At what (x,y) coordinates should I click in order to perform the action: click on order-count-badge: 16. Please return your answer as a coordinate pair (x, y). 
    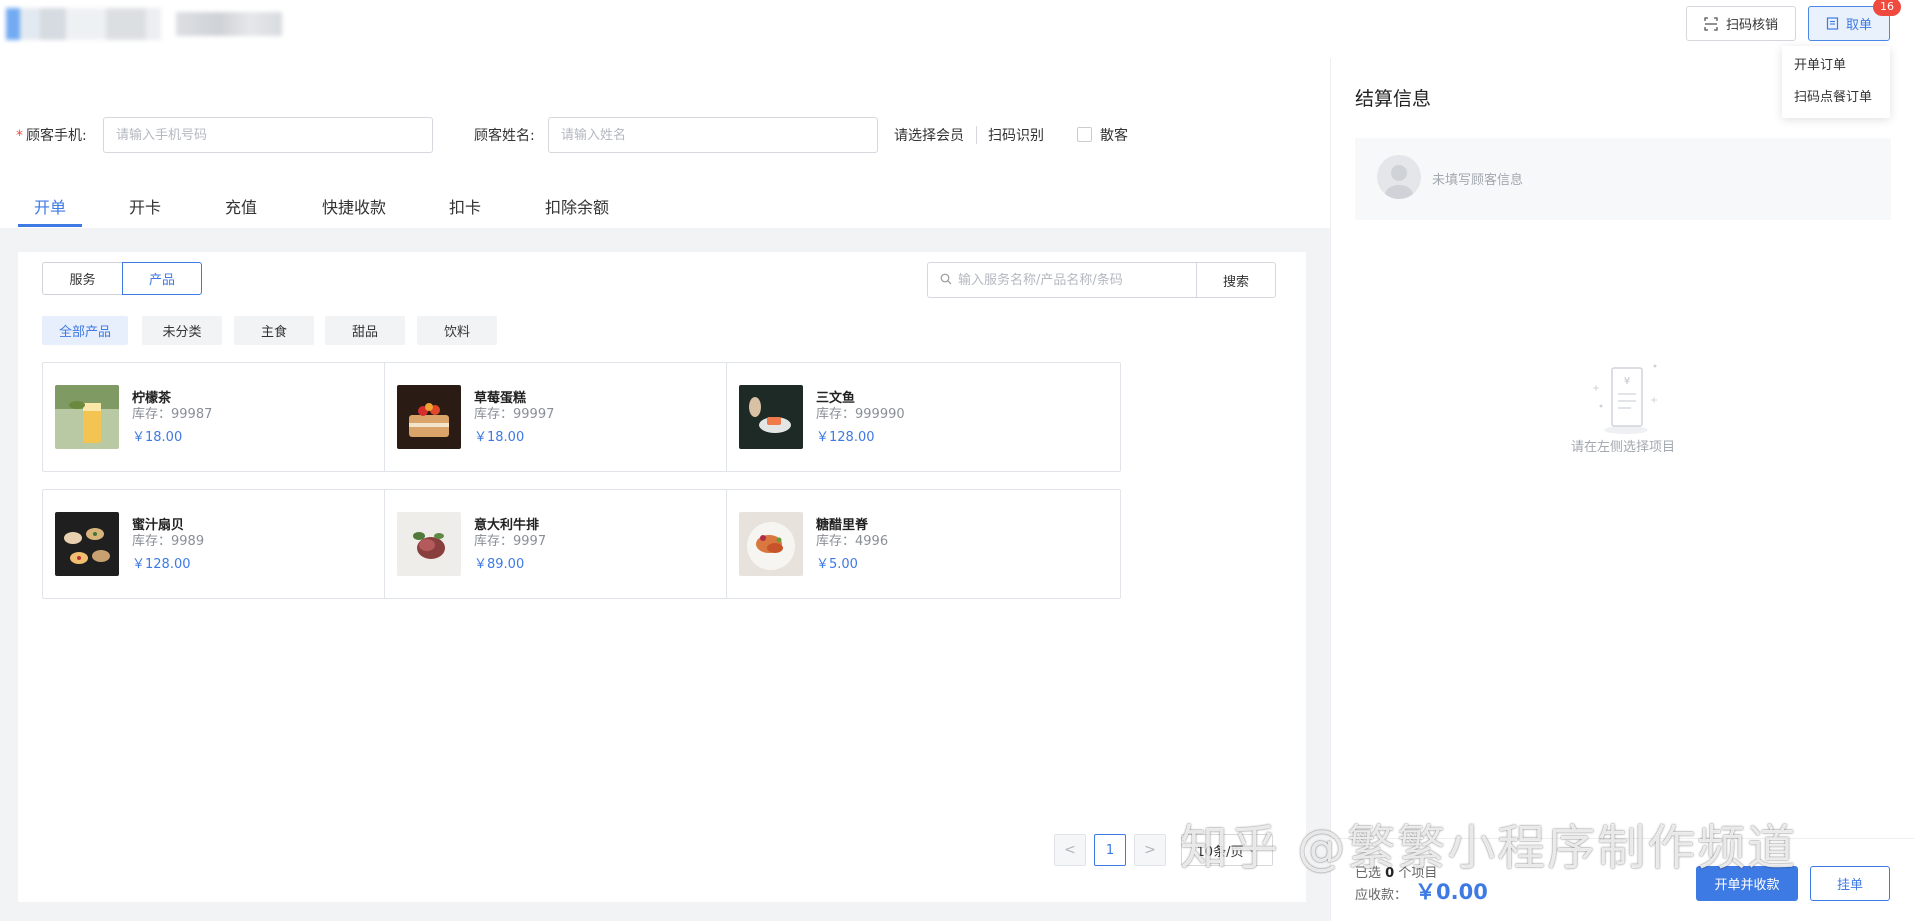
    Looking at the image, I should click on (1887, 8).